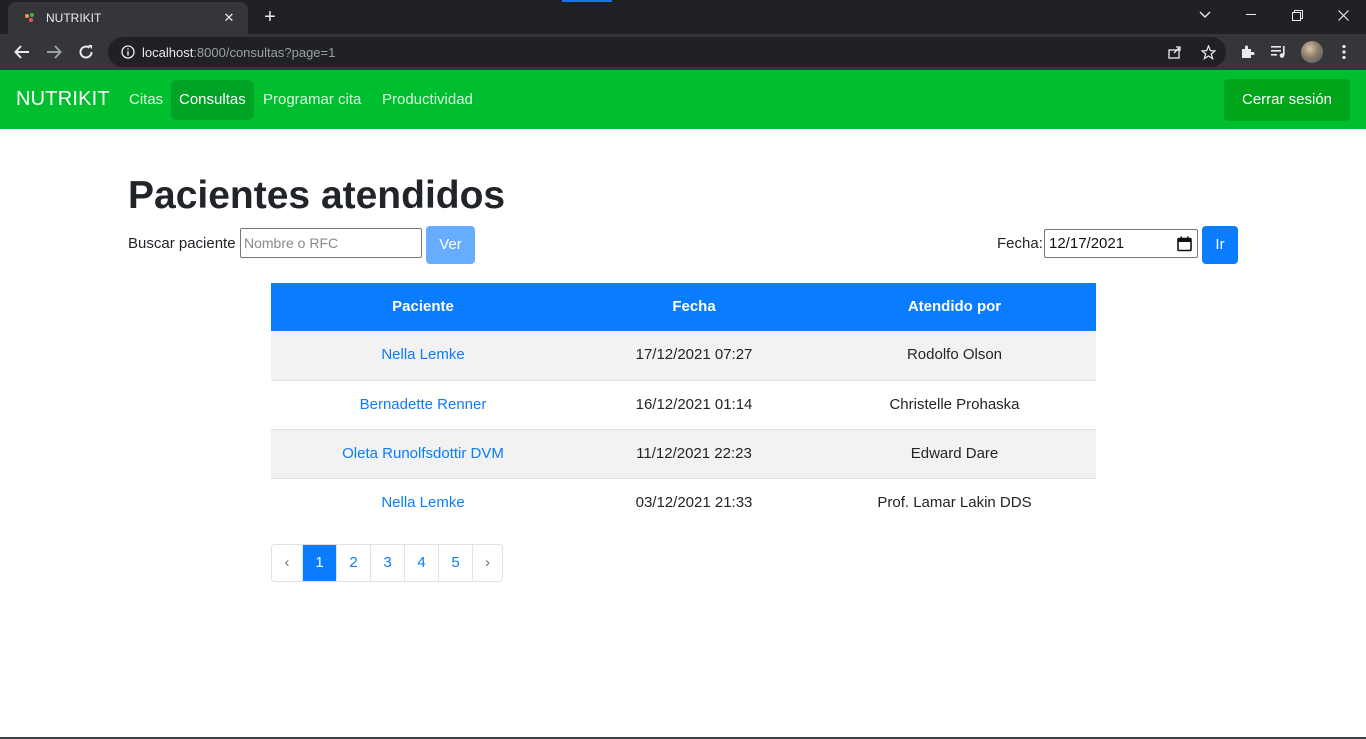 The width and height of the screenshot is (1366, 739). Describe the element at coordinates (1087, 243) in the screenshot. I see `date-value: 12/17/2021` at that location.